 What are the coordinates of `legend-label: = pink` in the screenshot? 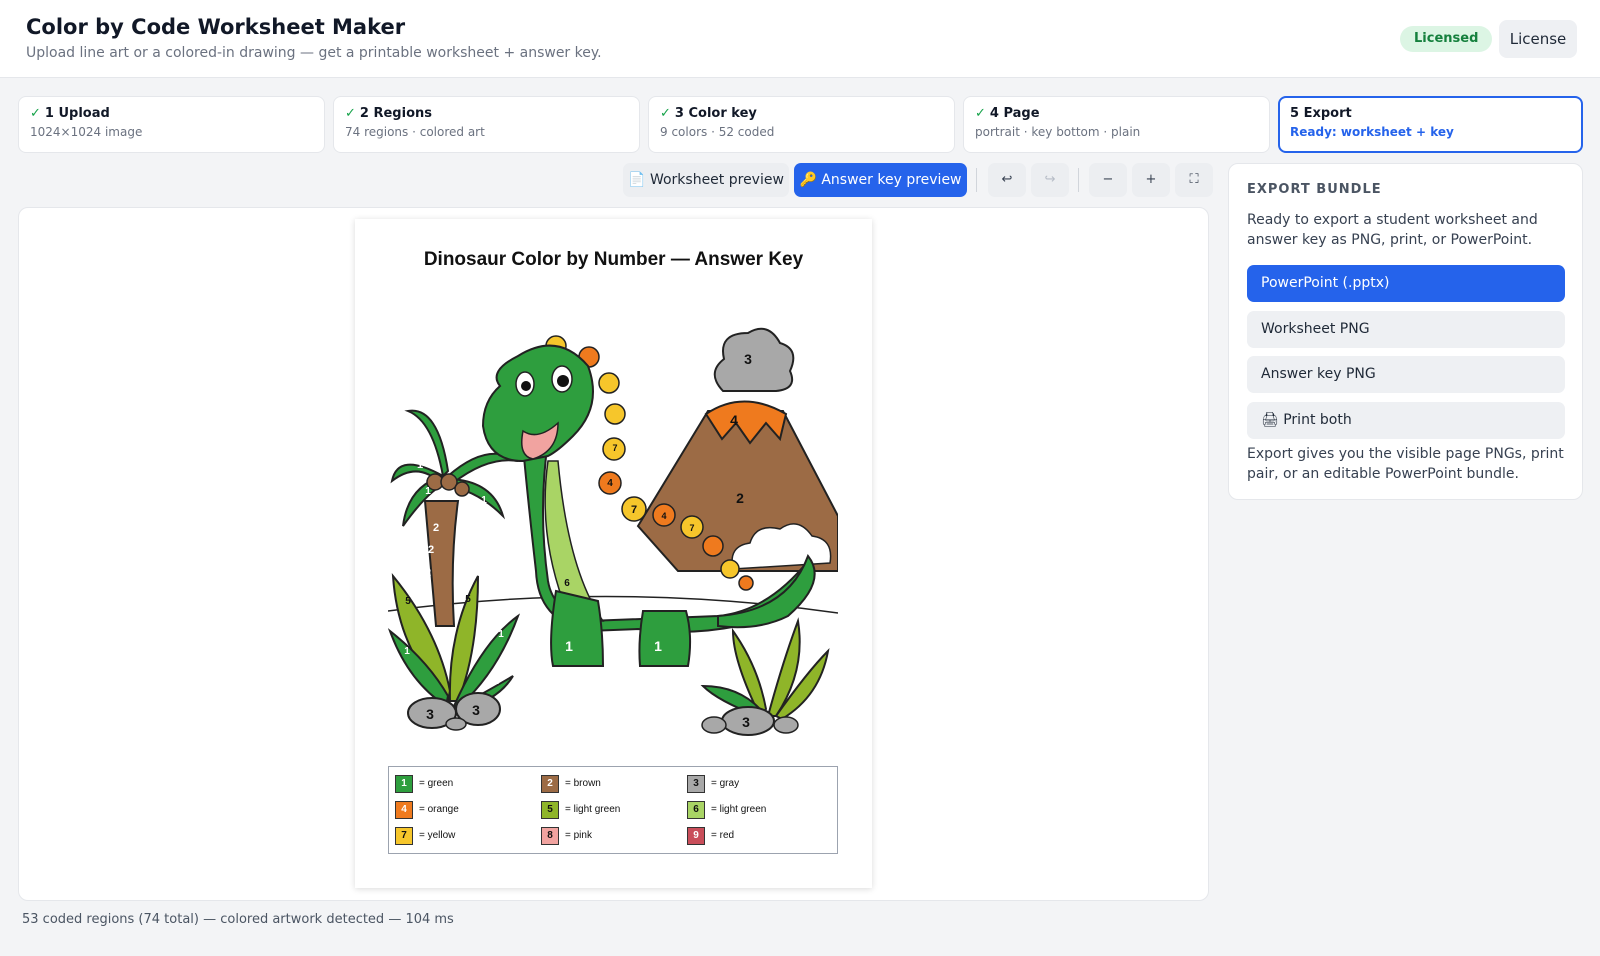 It's located at (578, 835).